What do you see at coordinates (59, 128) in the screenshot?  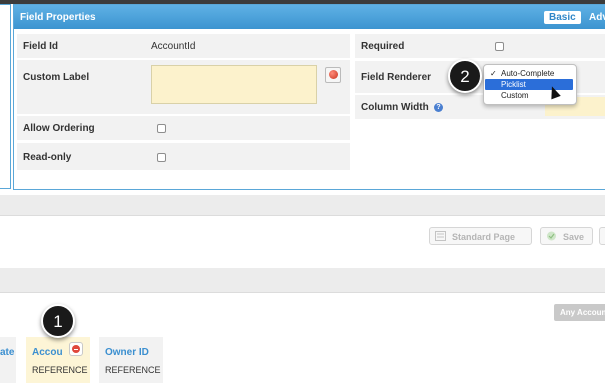 I see `allow-ordering-label: Allow Ordering` at bounding box center [59, 128].